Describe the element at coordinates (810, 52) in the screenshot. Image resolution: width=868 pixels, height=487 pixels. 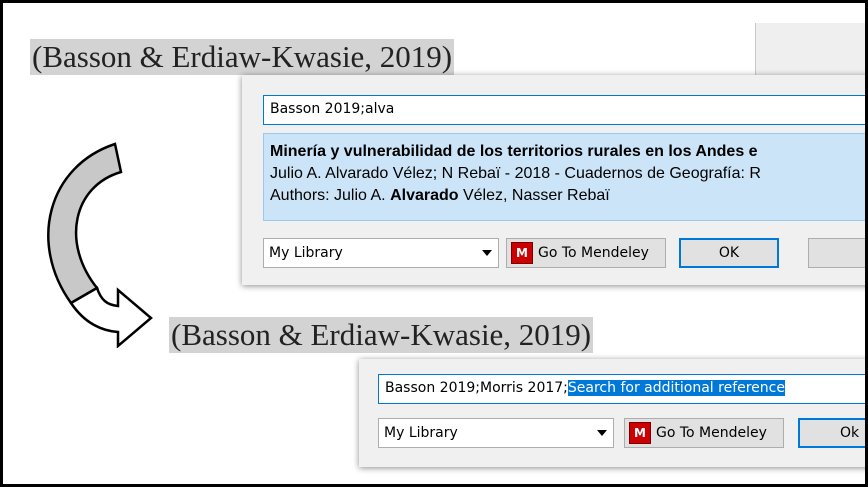
I see `word-toolbar-fragment` at that location.